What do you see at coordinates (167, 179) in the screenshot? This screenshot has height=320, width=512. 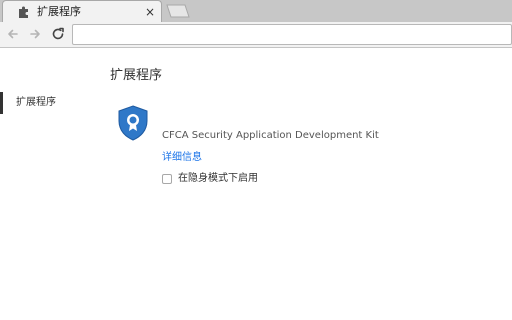 I see `incognito-checkbox` at bounding box center [167, 179].